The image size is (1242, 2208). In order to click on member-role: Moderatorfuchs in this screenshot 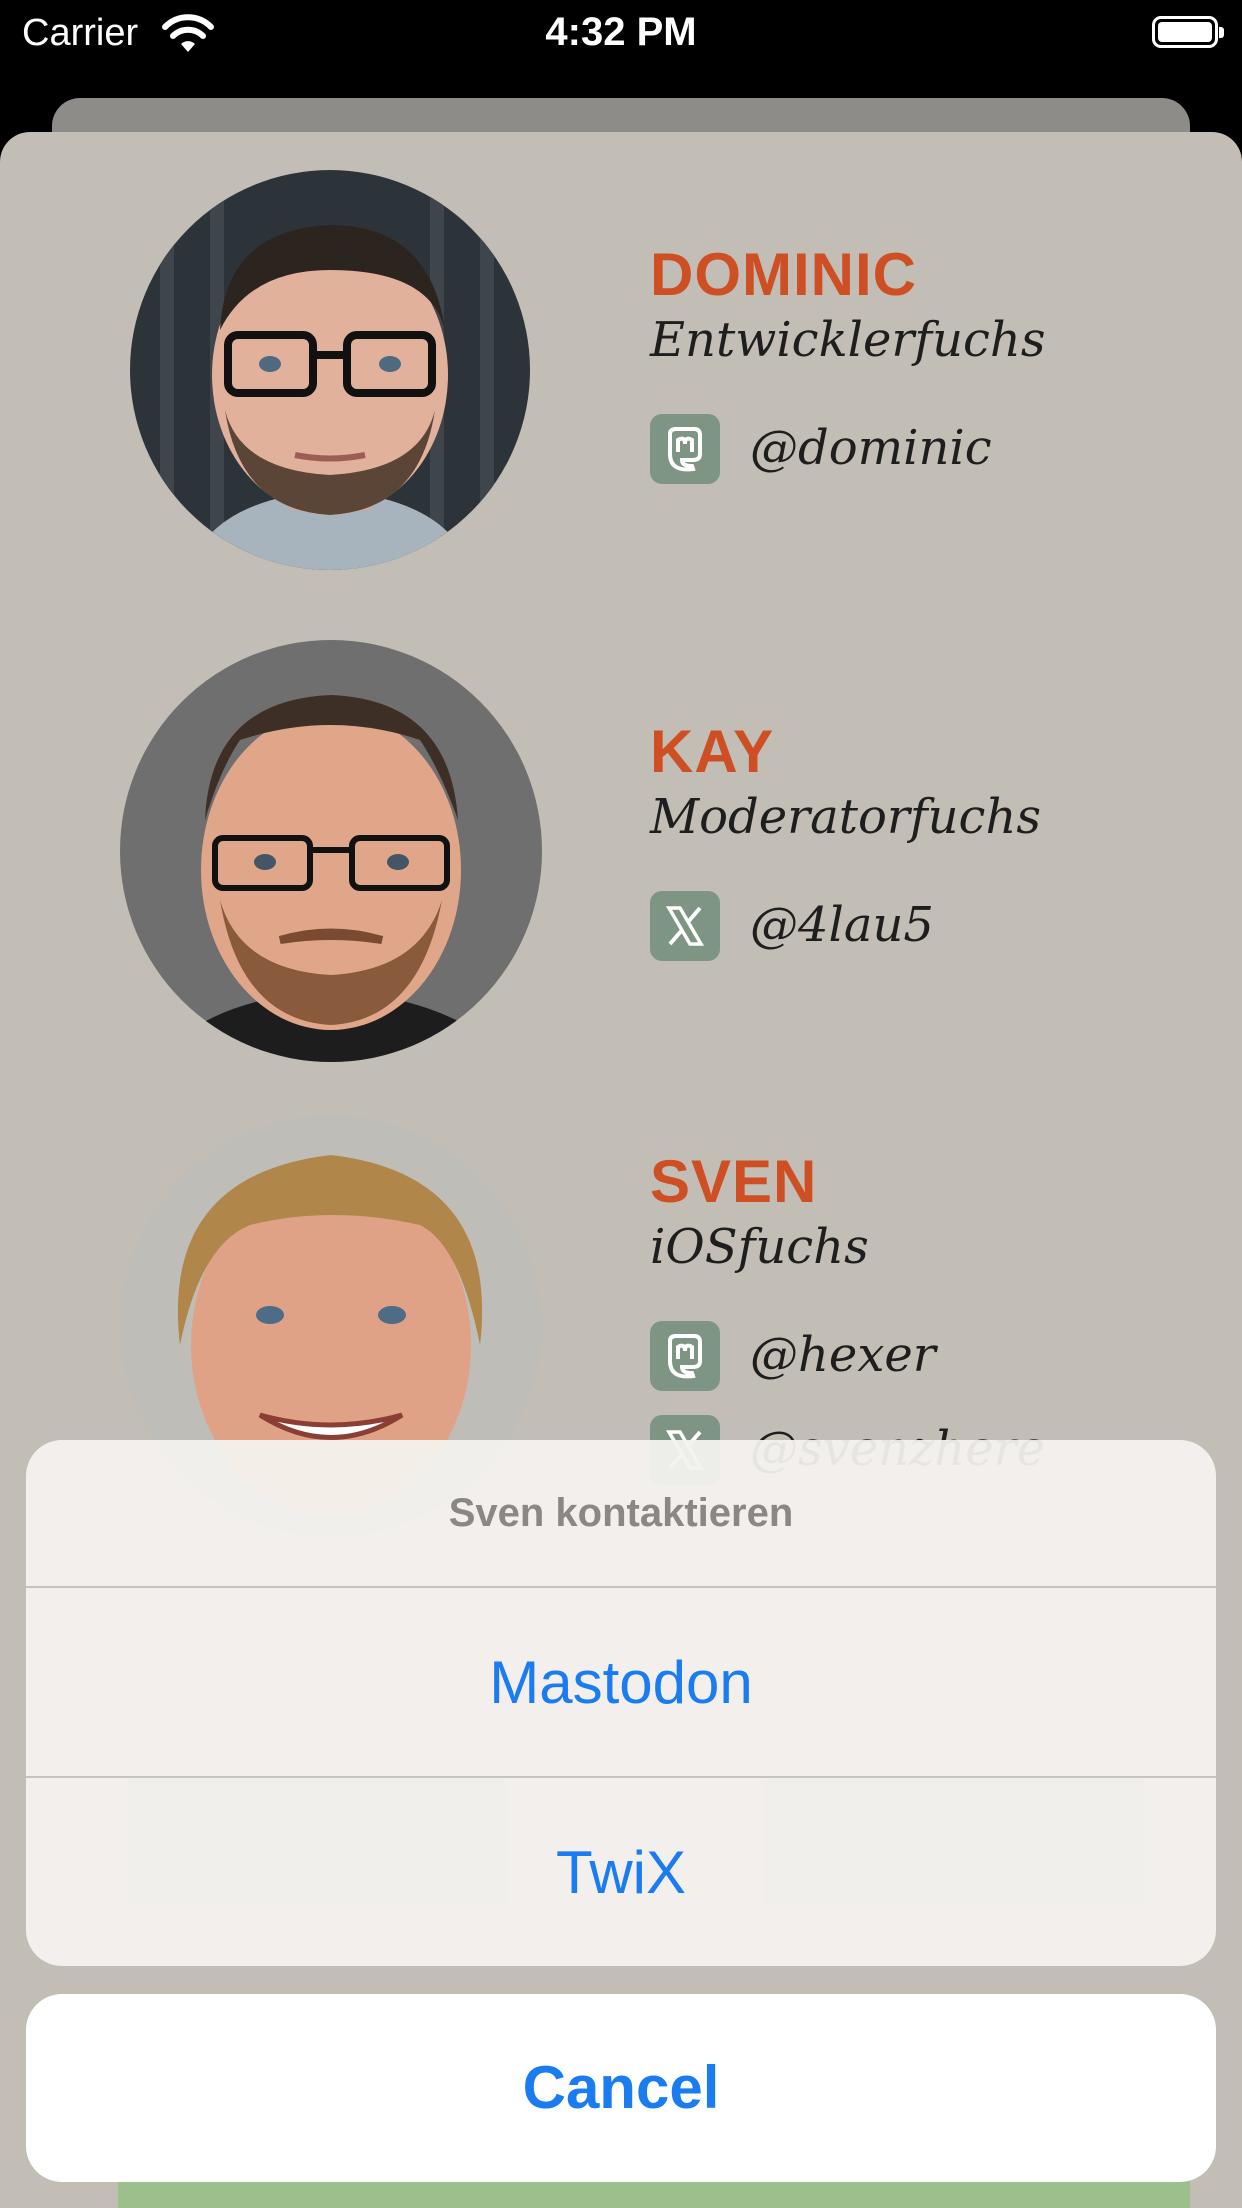, I will do `click(845, 817)`.